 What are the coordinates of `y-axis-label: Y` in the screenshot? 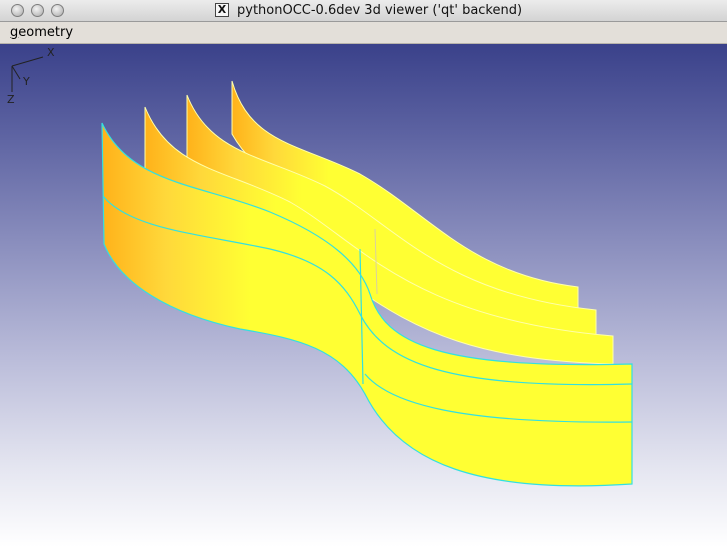 It's located at (26, 81).